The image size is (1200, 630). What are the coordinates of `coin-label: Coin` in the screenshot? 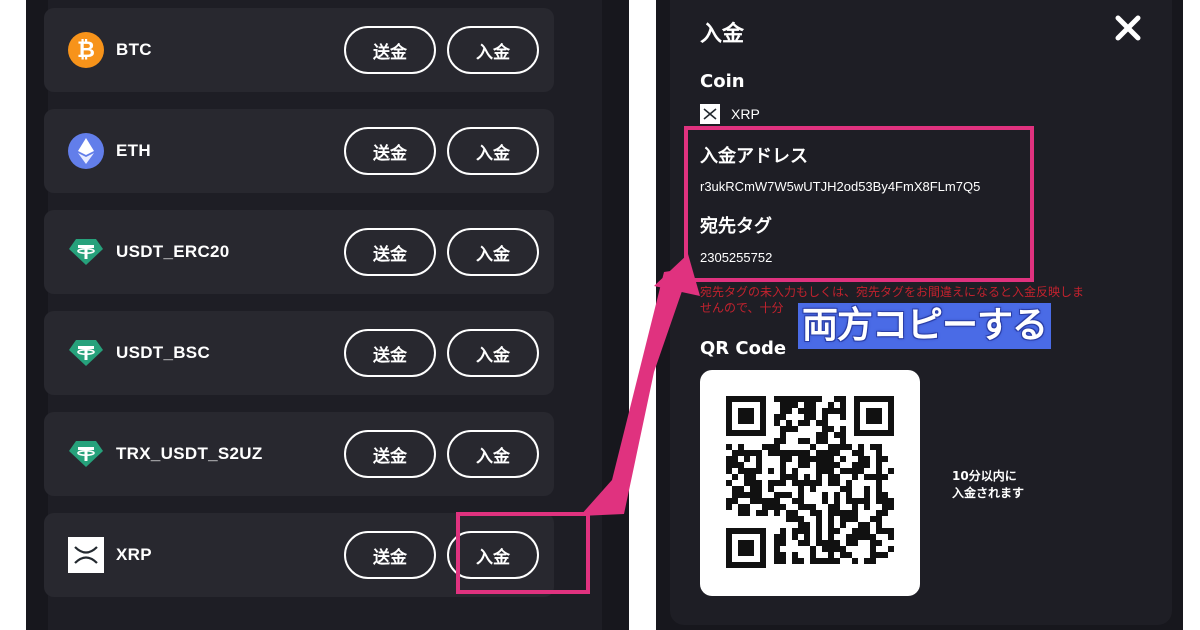 It's located at (722, 81).